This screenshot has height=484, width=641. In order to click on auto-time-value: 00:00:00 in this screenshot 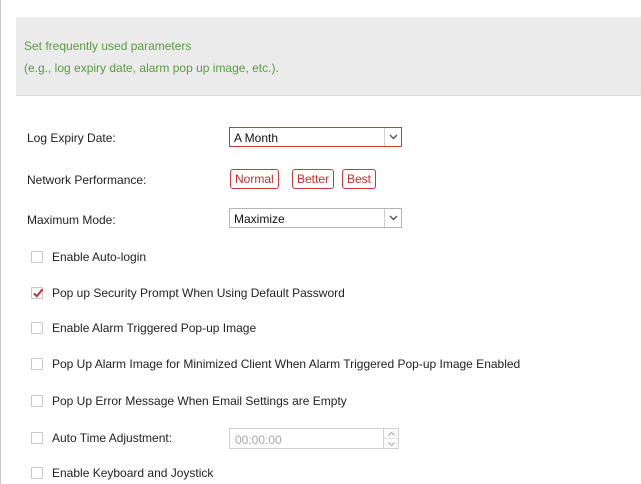, I will do `click(258, 440)`.